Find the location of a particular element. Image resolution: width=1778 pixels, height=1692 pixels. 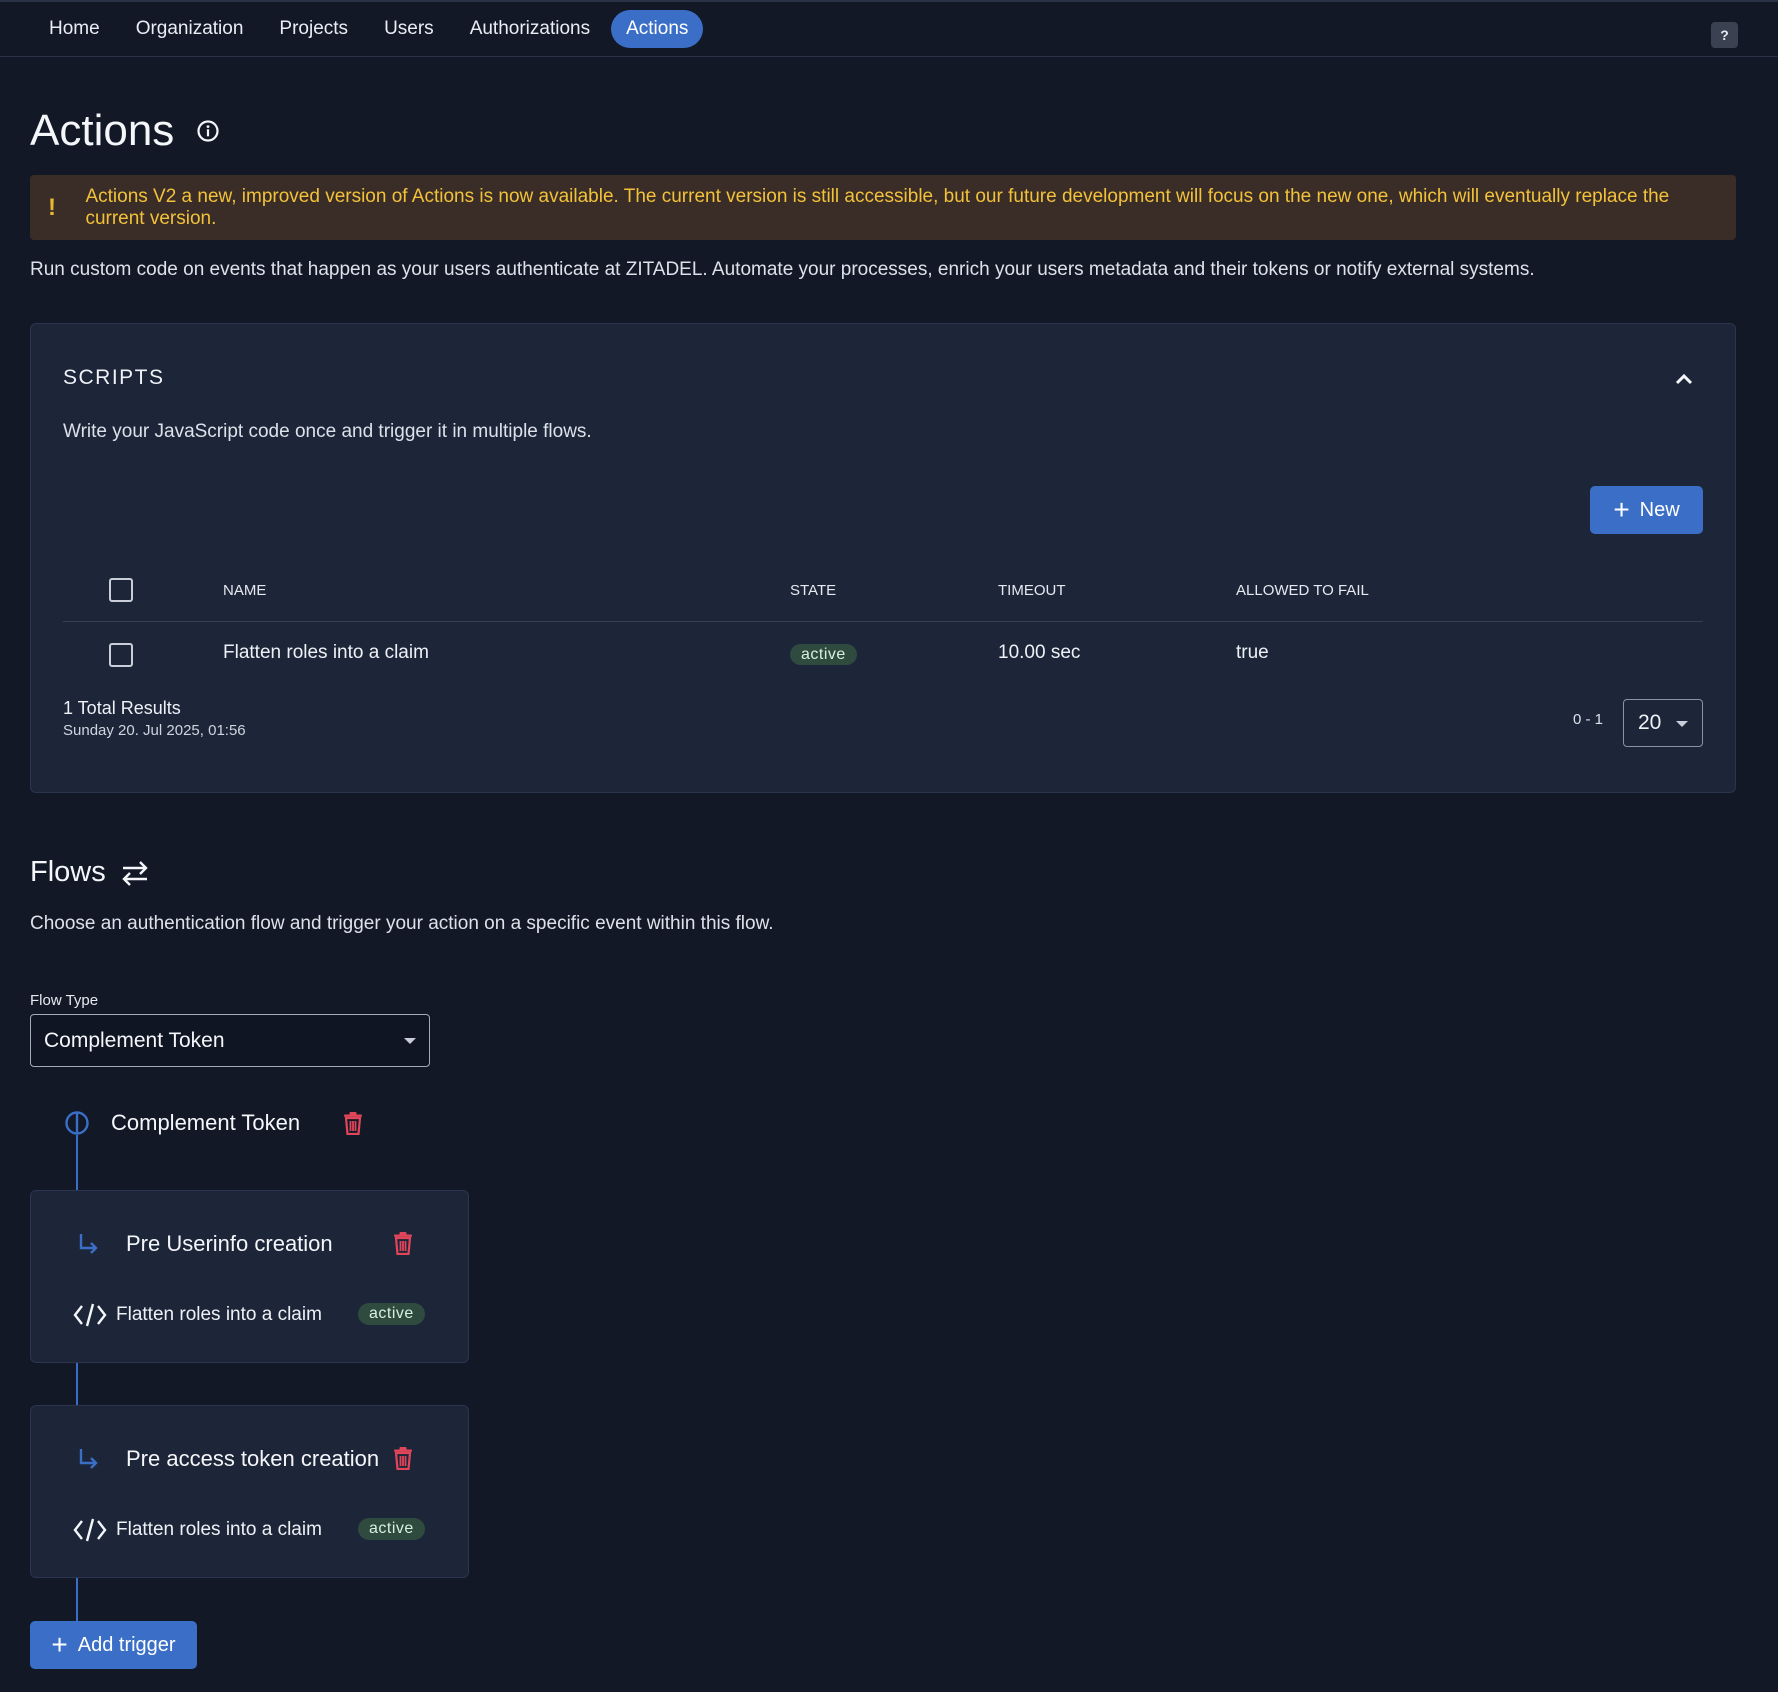

flows-title: Flows is located at coordinates (68, 872).